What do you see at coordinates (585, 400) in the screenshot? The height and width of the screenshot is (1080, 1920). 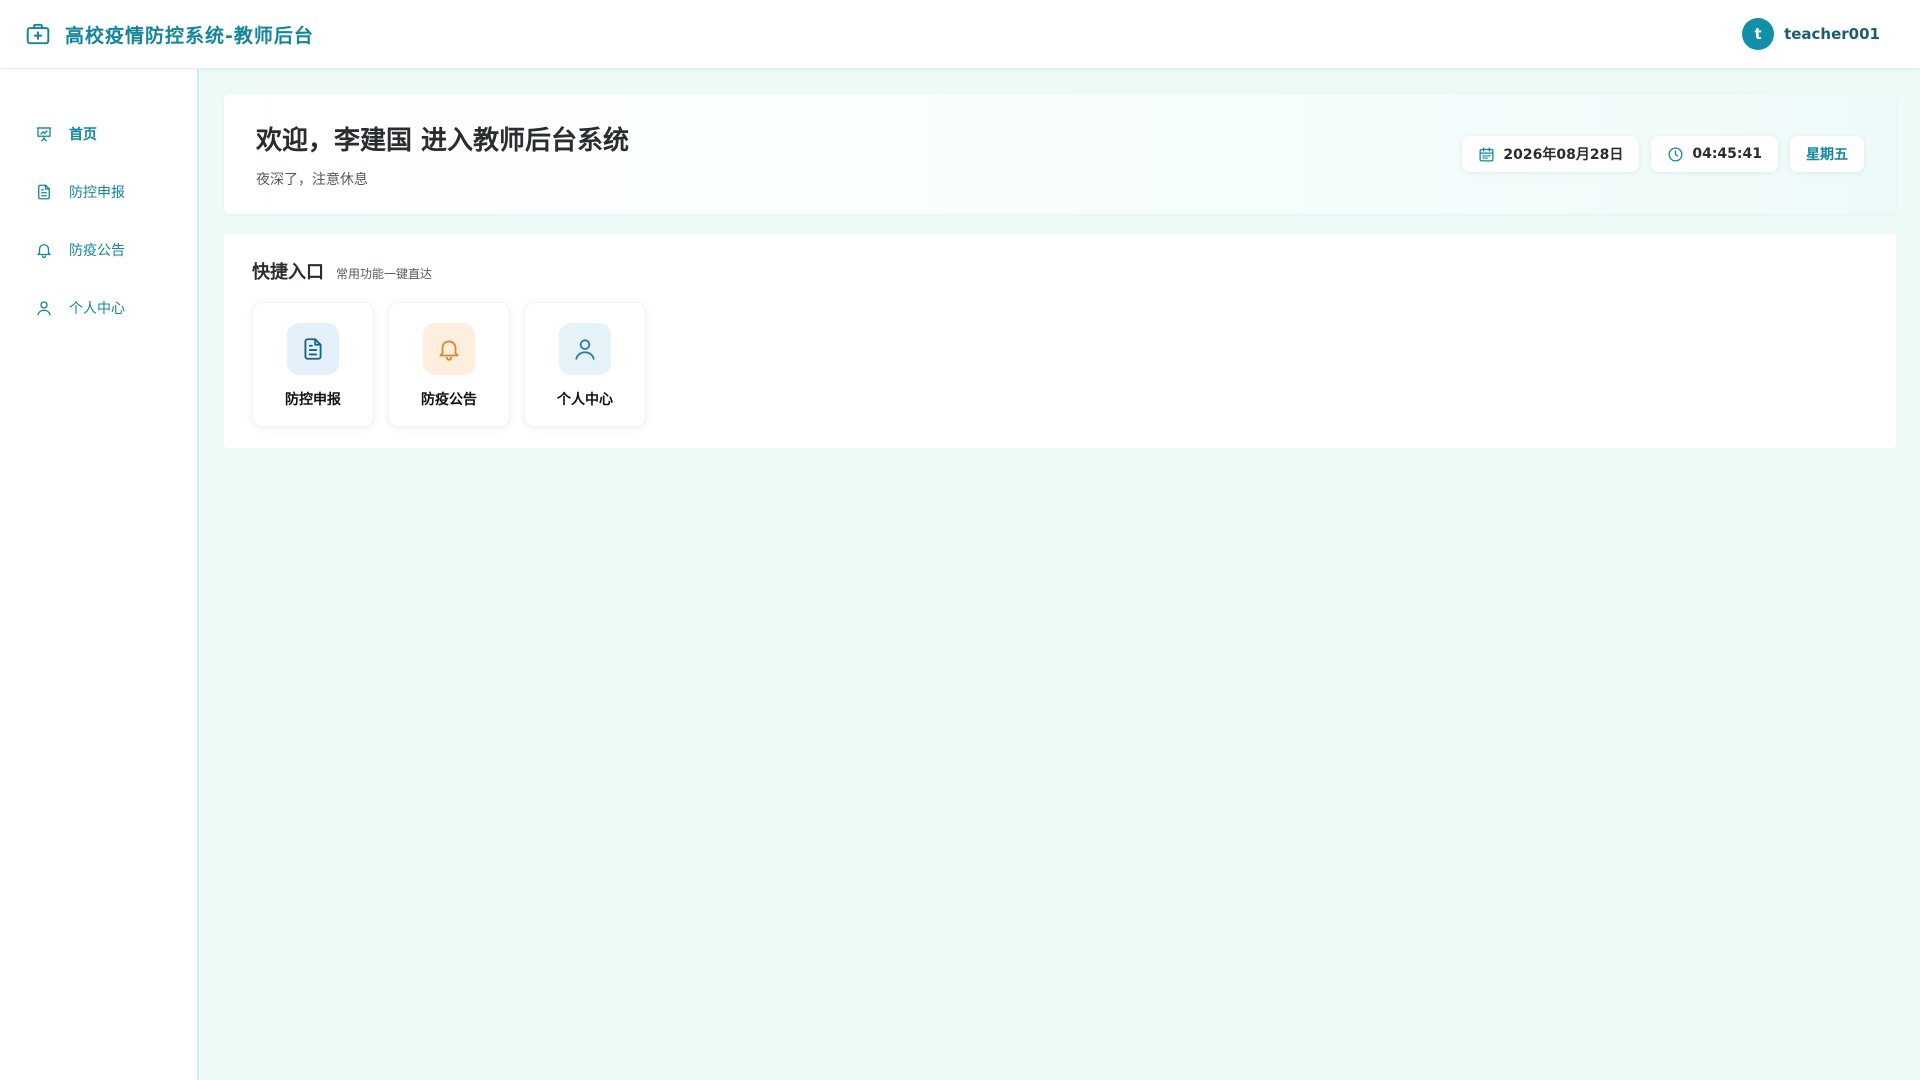 I see `quick-card-label: 个人中心` at bounding box center [585, 400].